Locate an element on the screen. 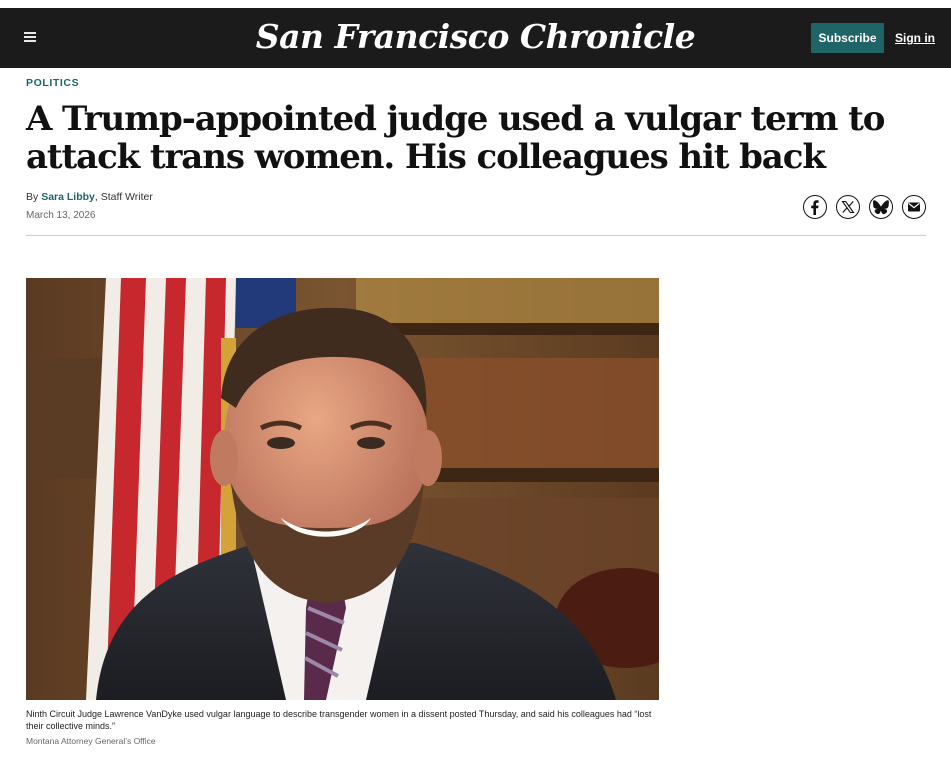  email-share-button is located at coordinates (914, 207).